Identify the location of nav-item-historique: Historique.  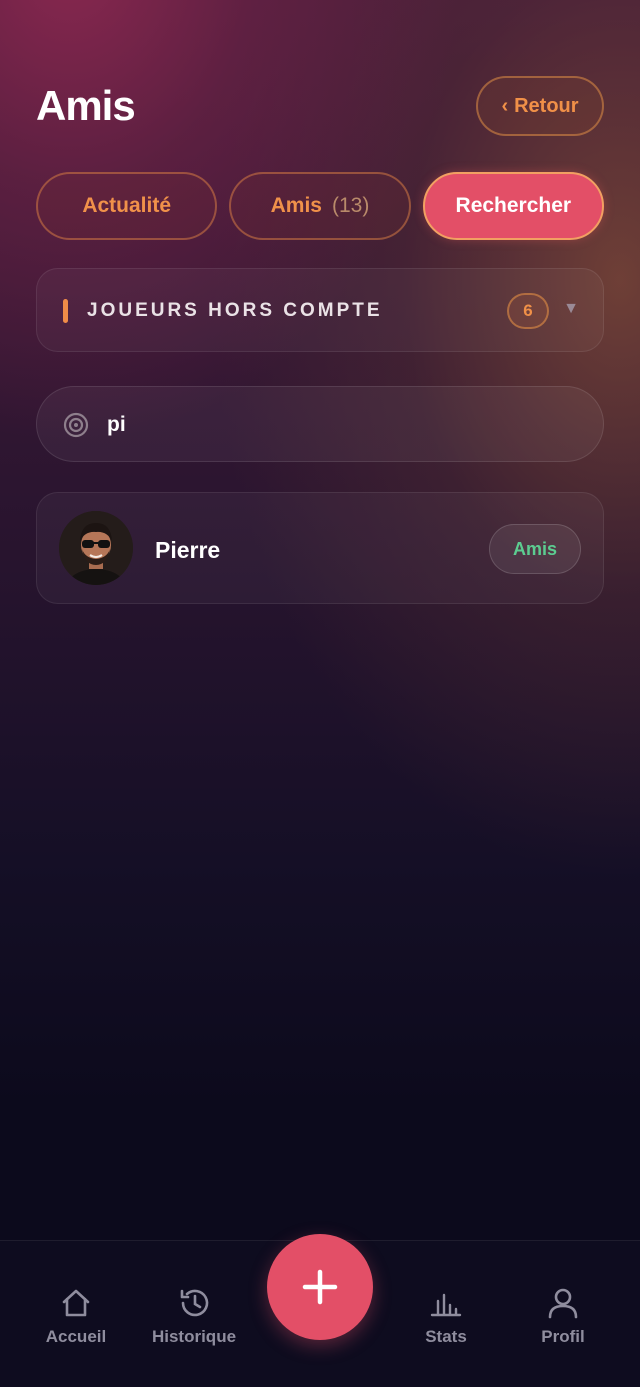
(194, 1316).